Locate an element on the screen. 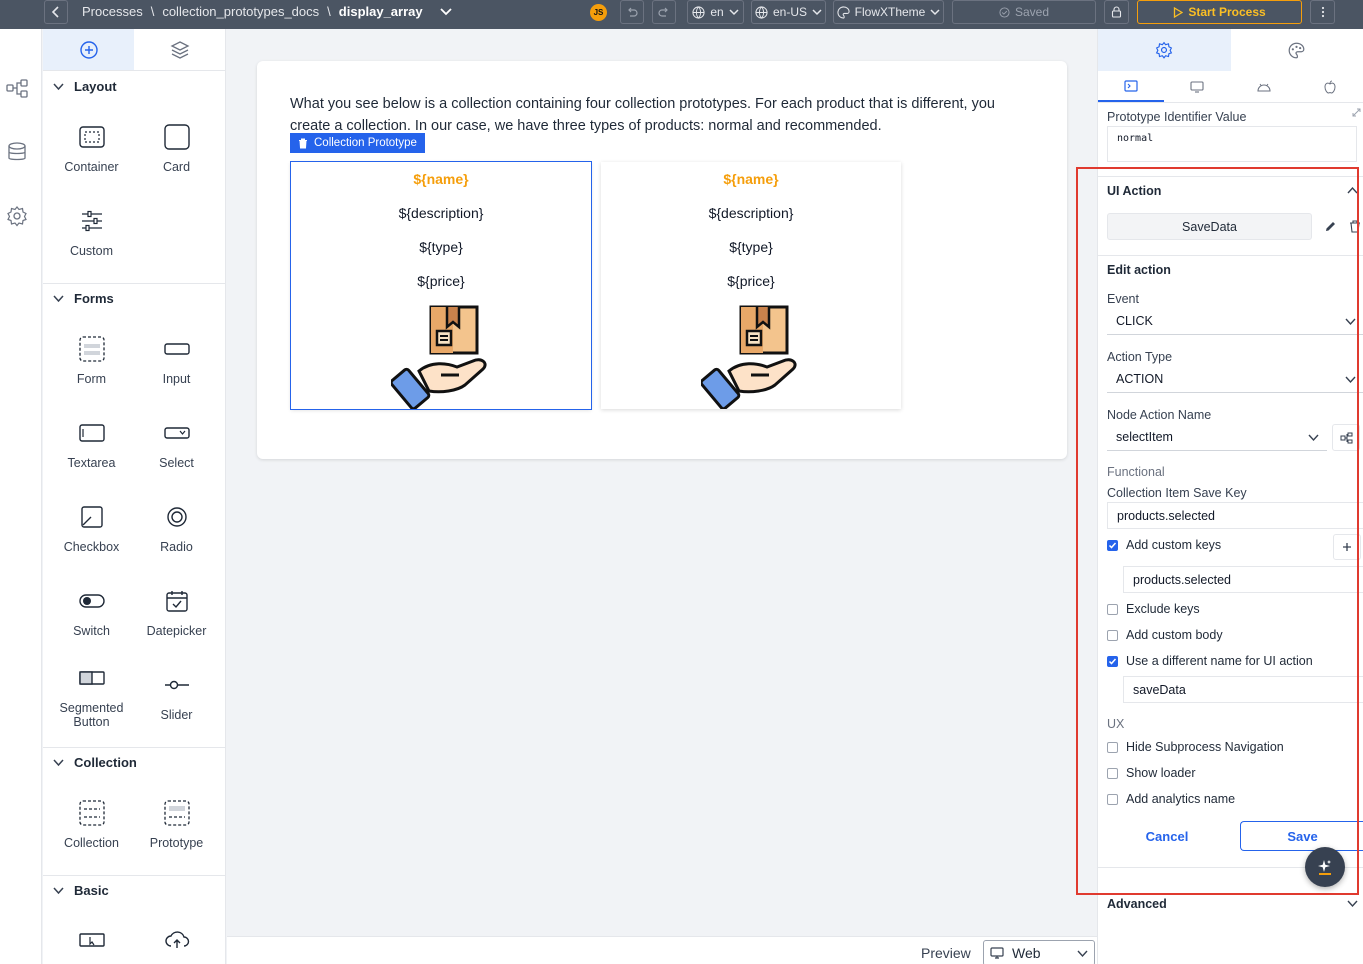 The image size is (1363, 964). ui-action-name-input: saveData is located at coordinates (1243, 689).